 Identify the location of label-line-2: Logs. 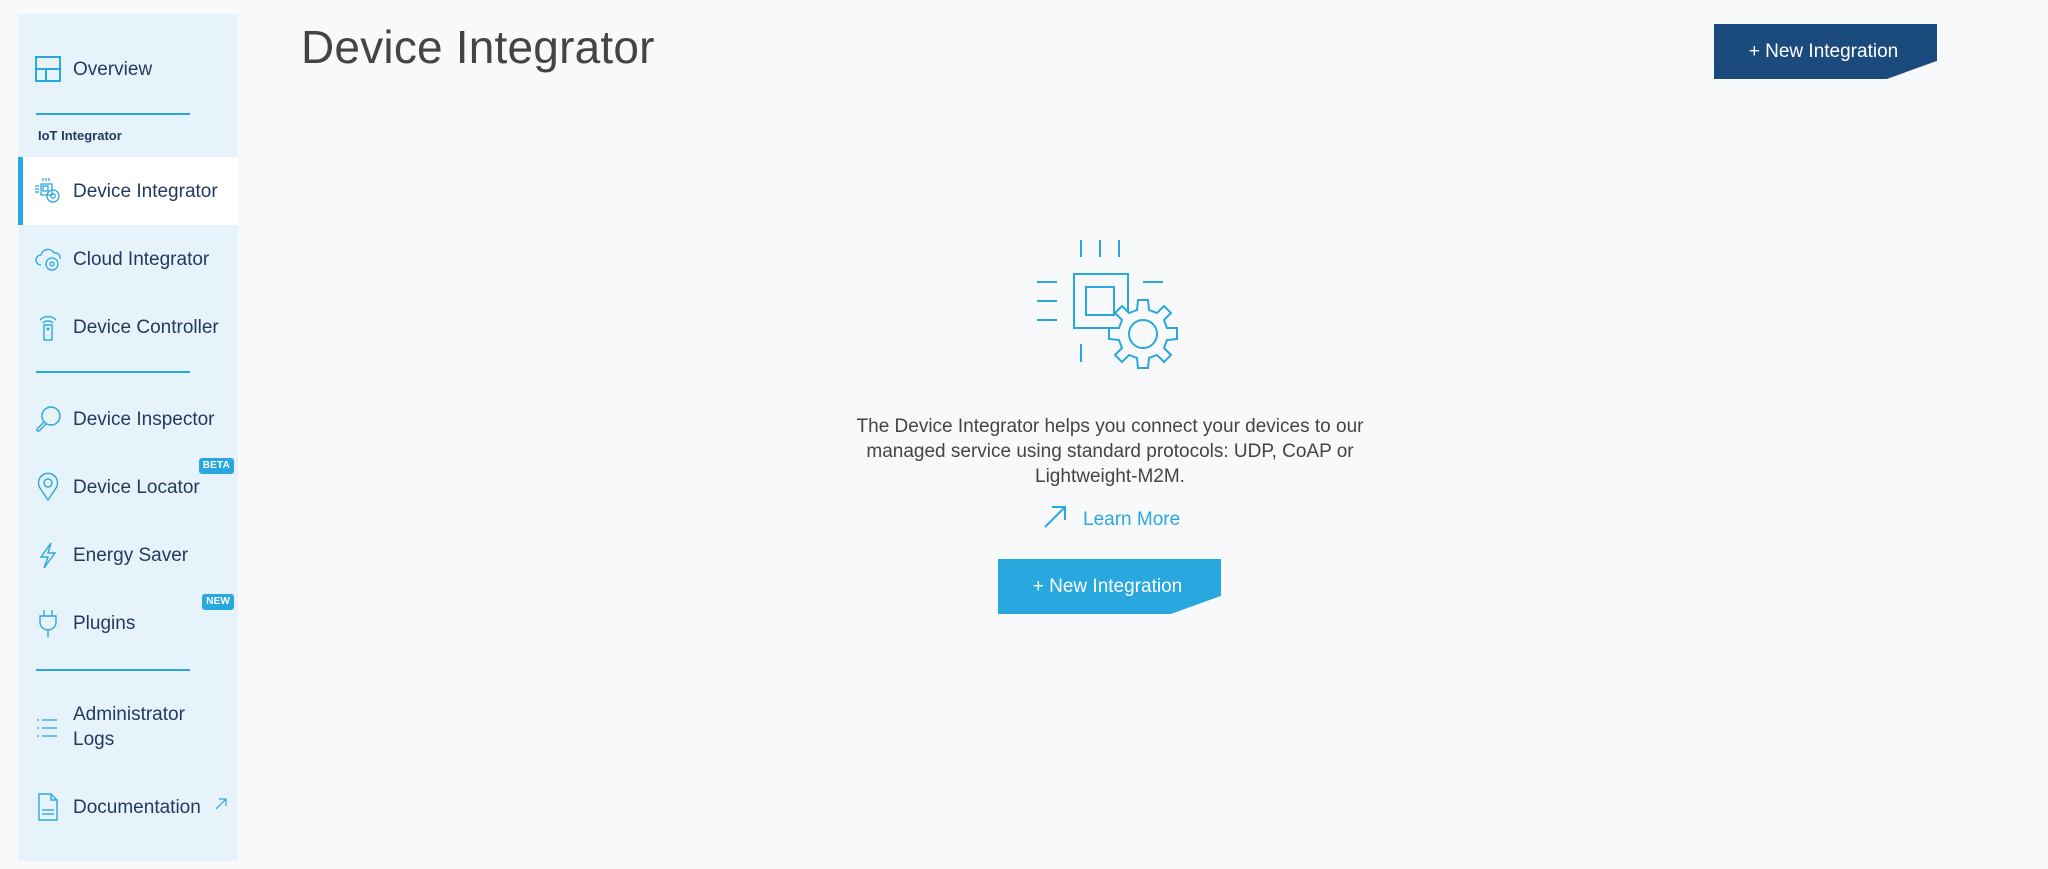
(94, 739).